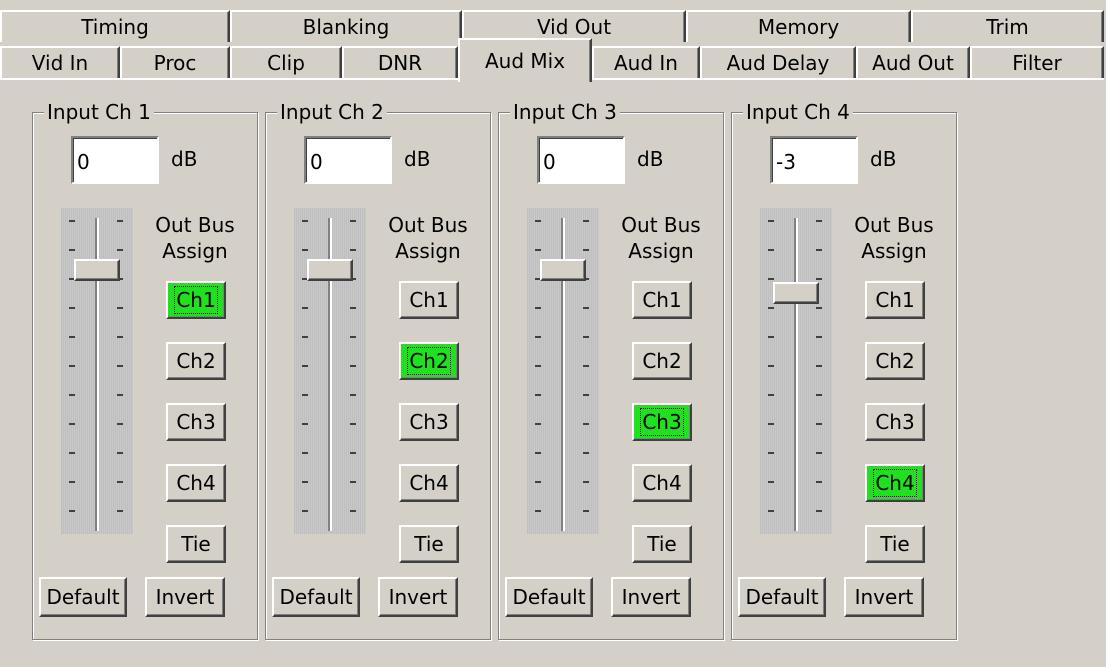 This screenshot has width=1106, height=667. I want to click on input-ch-1-fader-thumb, so click(97, 270).